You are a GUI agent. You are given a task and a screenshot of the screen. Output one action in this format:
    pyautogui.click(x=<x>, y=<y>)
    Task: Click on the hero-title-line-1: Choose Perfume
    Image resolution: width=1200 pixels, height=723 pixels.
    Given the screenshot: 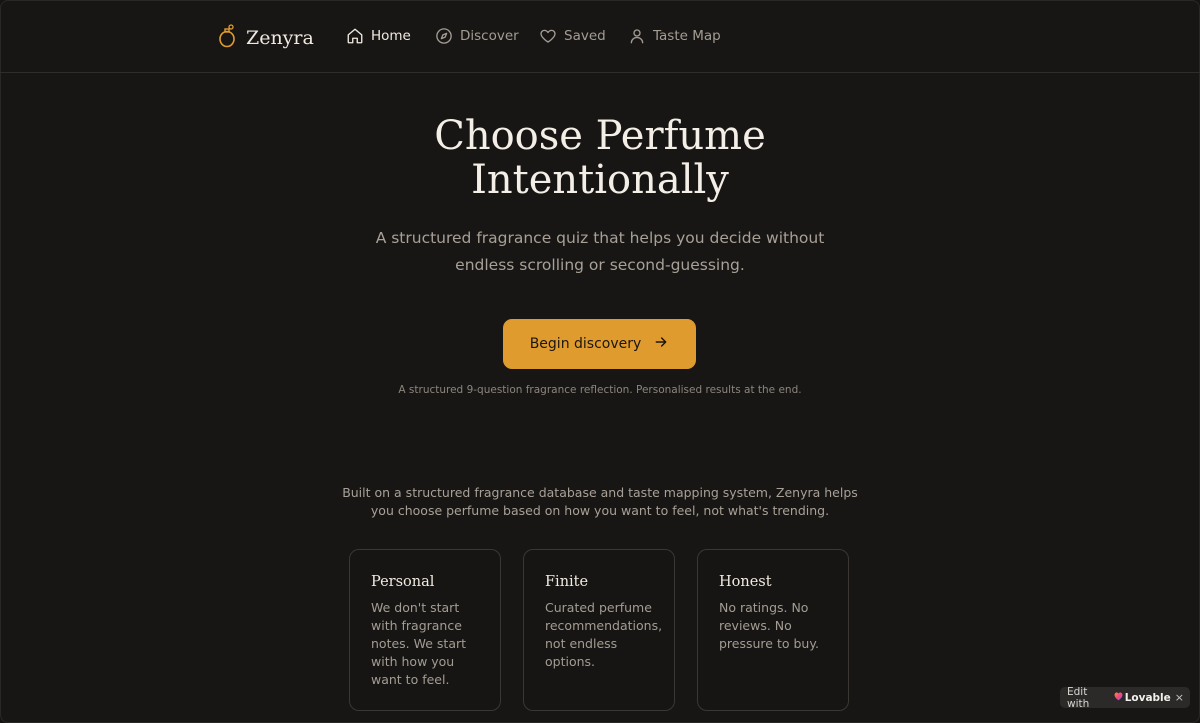 What is the action you would take?
    pyautogui.click(x=600, y=136)
    